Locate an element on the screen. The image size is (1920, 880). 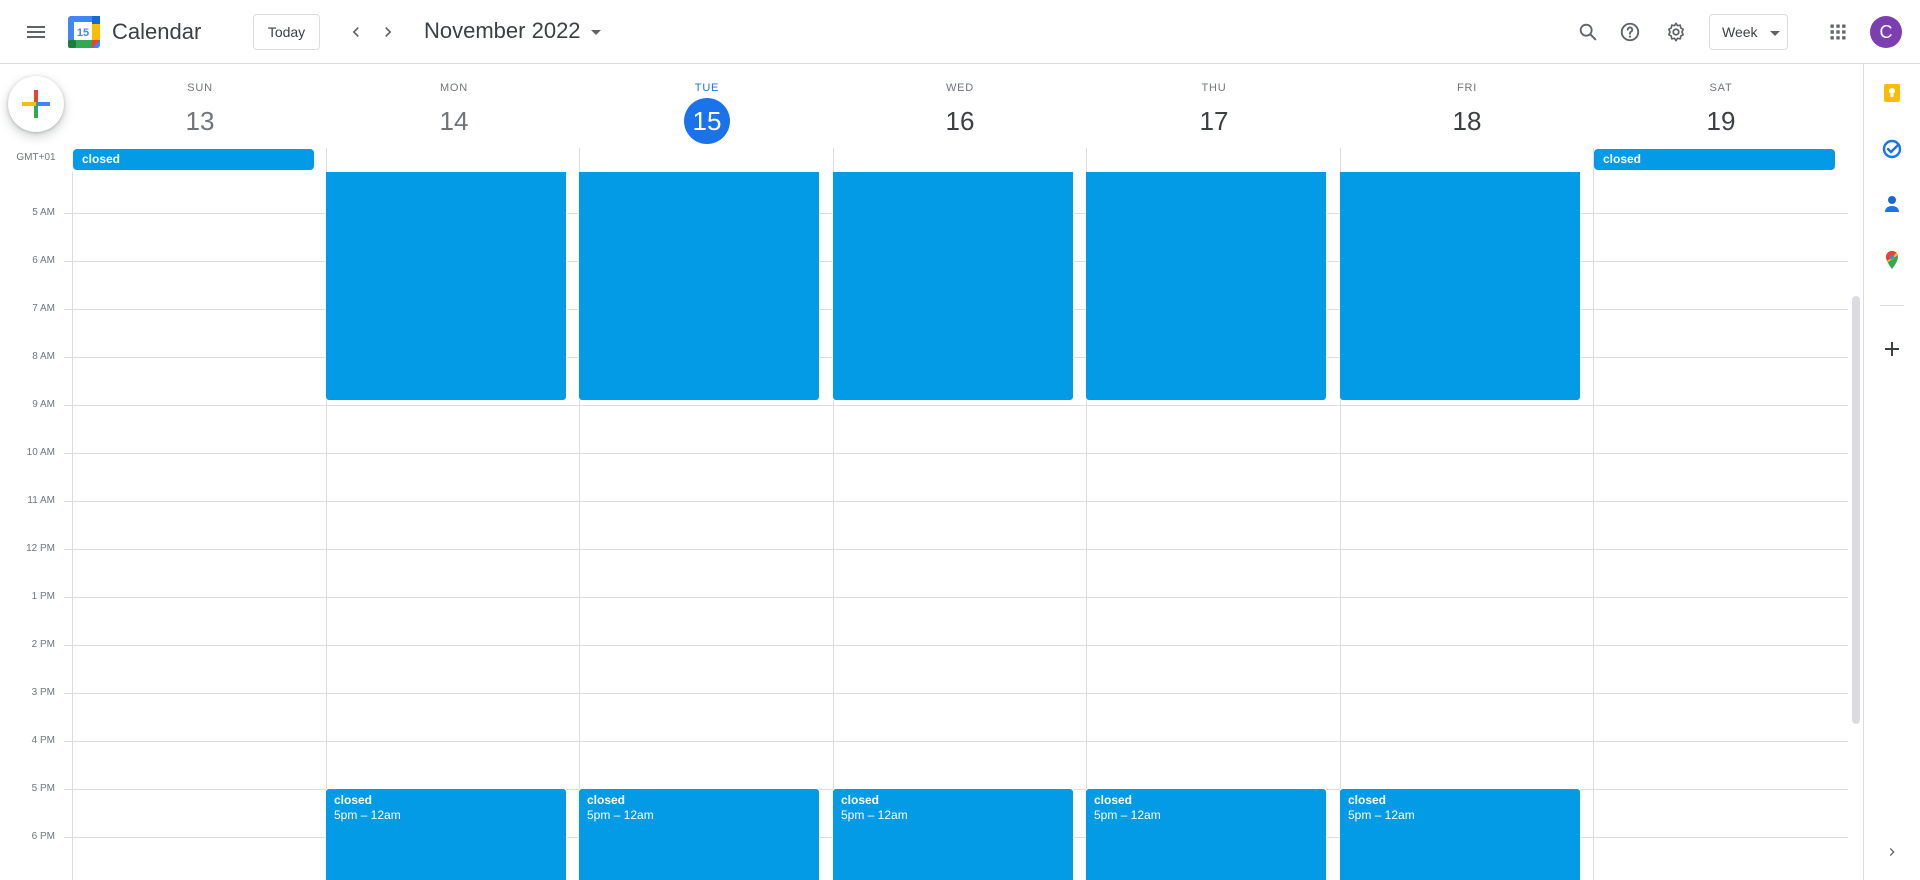
add-icon is located at coordinates (1892, 349).